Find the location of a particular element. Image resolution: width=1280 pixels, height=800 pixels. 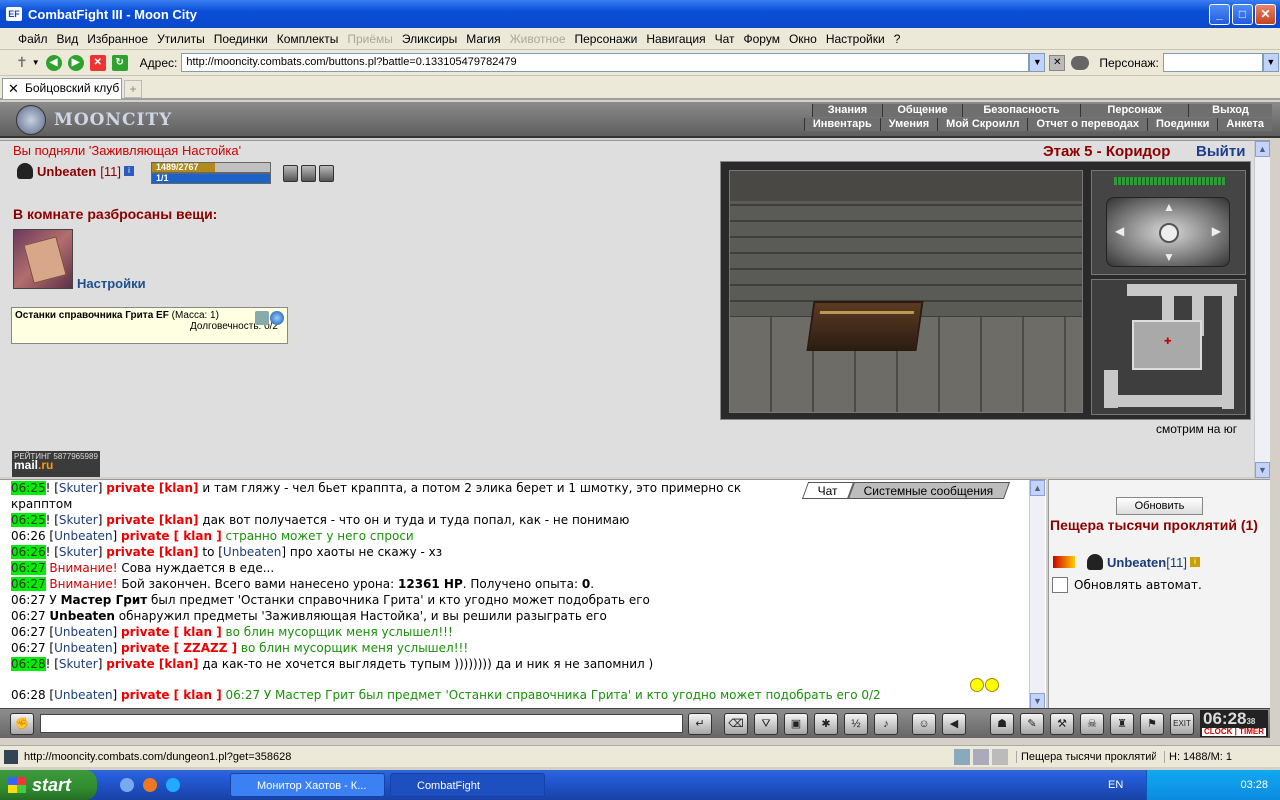

quicklaunch-ie-icon is located at coordinates (127, 785).